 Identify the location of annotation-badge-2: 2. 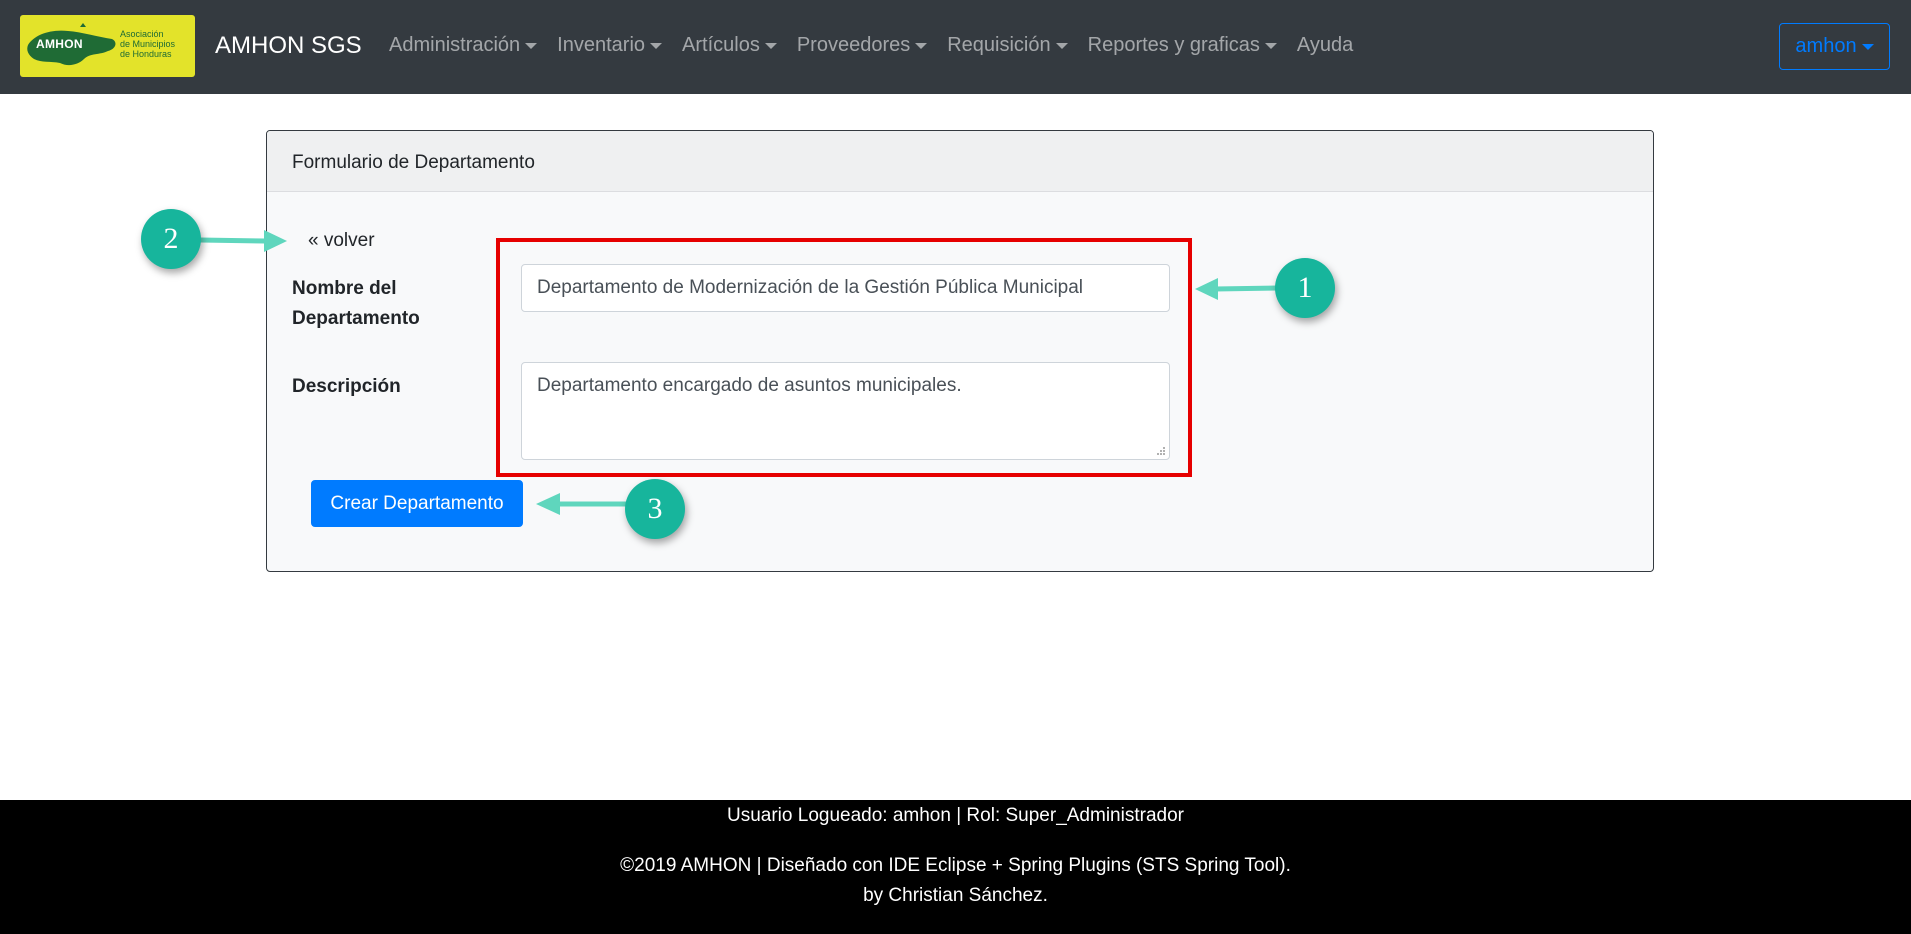
(171, 239).